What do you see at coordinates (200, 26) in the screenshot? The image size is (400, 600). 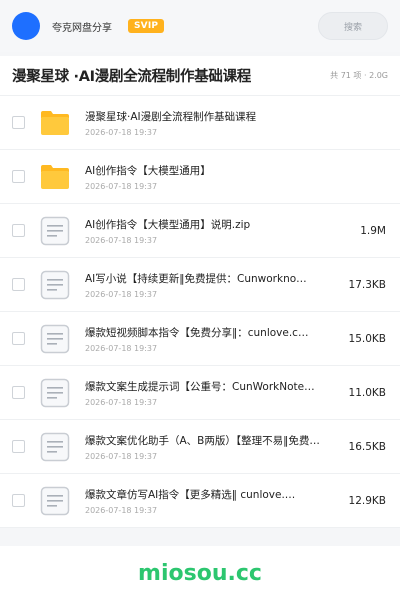 I see `top-header: 夸克网盘分享 SVIP 搜索` at bounding box center [200, 26].